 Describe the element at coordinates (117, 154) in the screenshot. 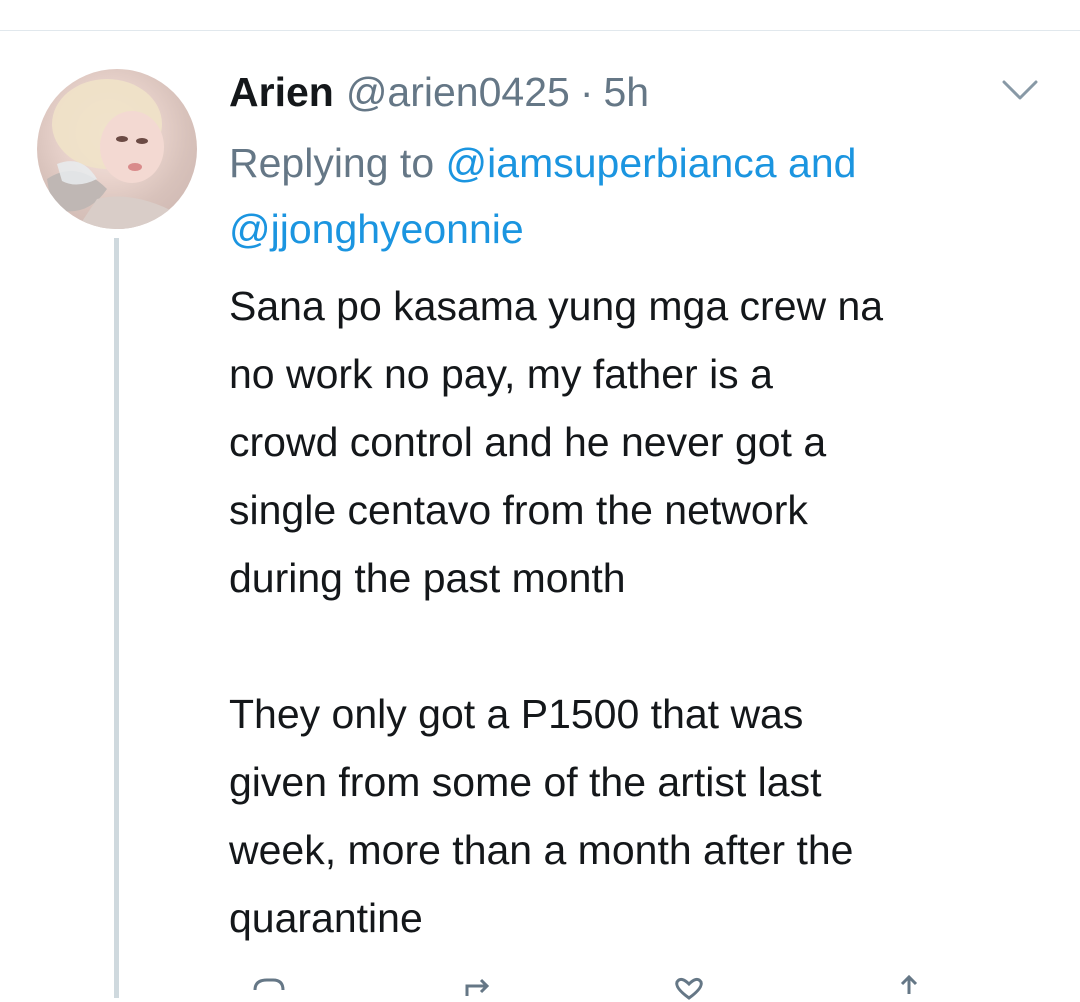

I see `avatar-image` at that location.